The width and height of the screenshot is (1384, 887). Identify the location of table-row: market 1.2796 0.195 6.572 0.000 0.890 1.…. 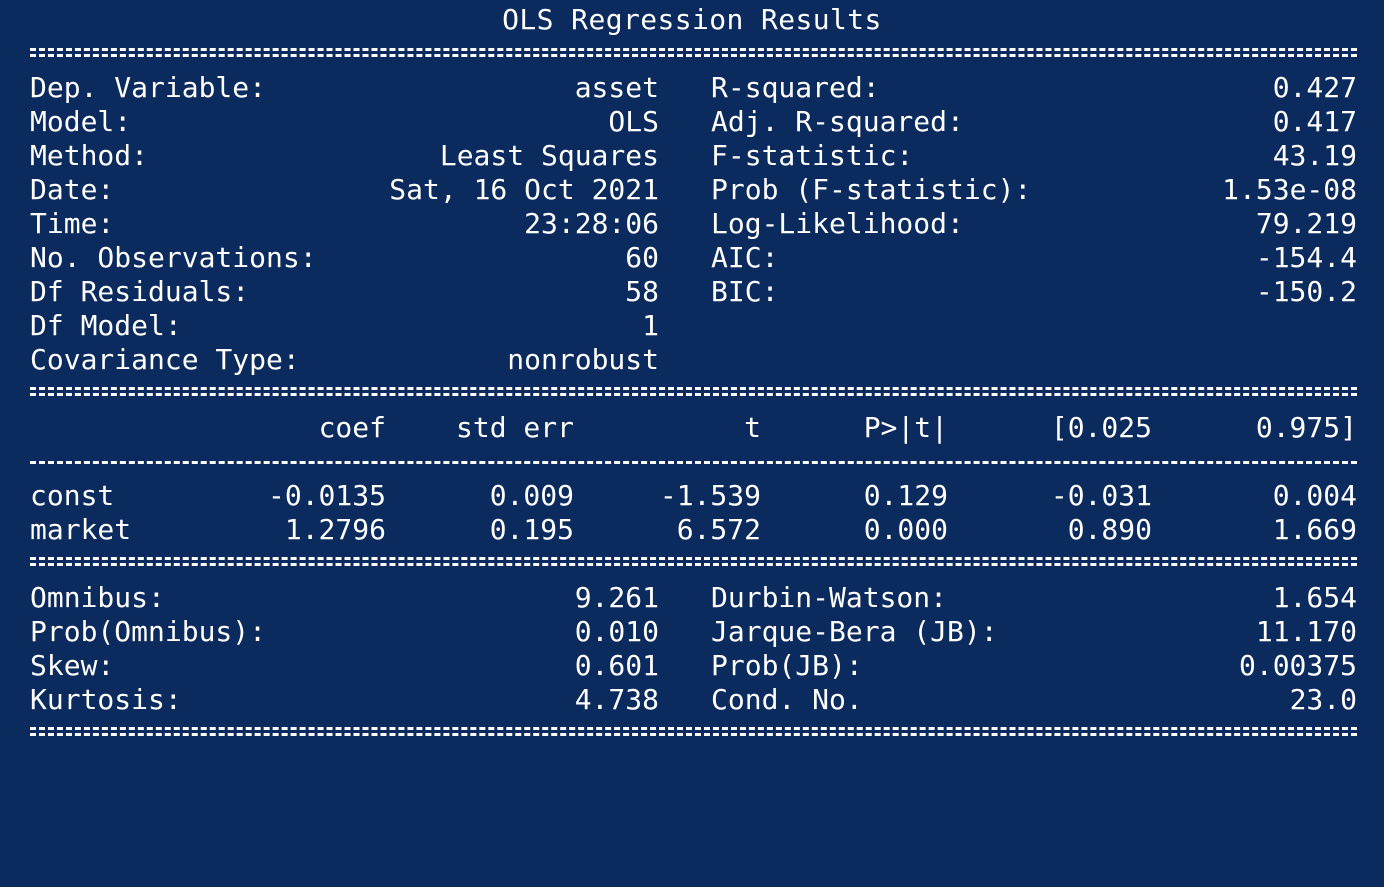
(693, 530).